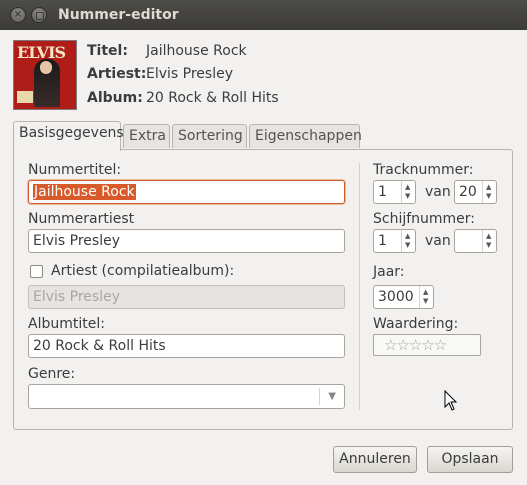 This screenshot has height=485, width=527. I want to click on disc-of-label: van, so click(438, 241).